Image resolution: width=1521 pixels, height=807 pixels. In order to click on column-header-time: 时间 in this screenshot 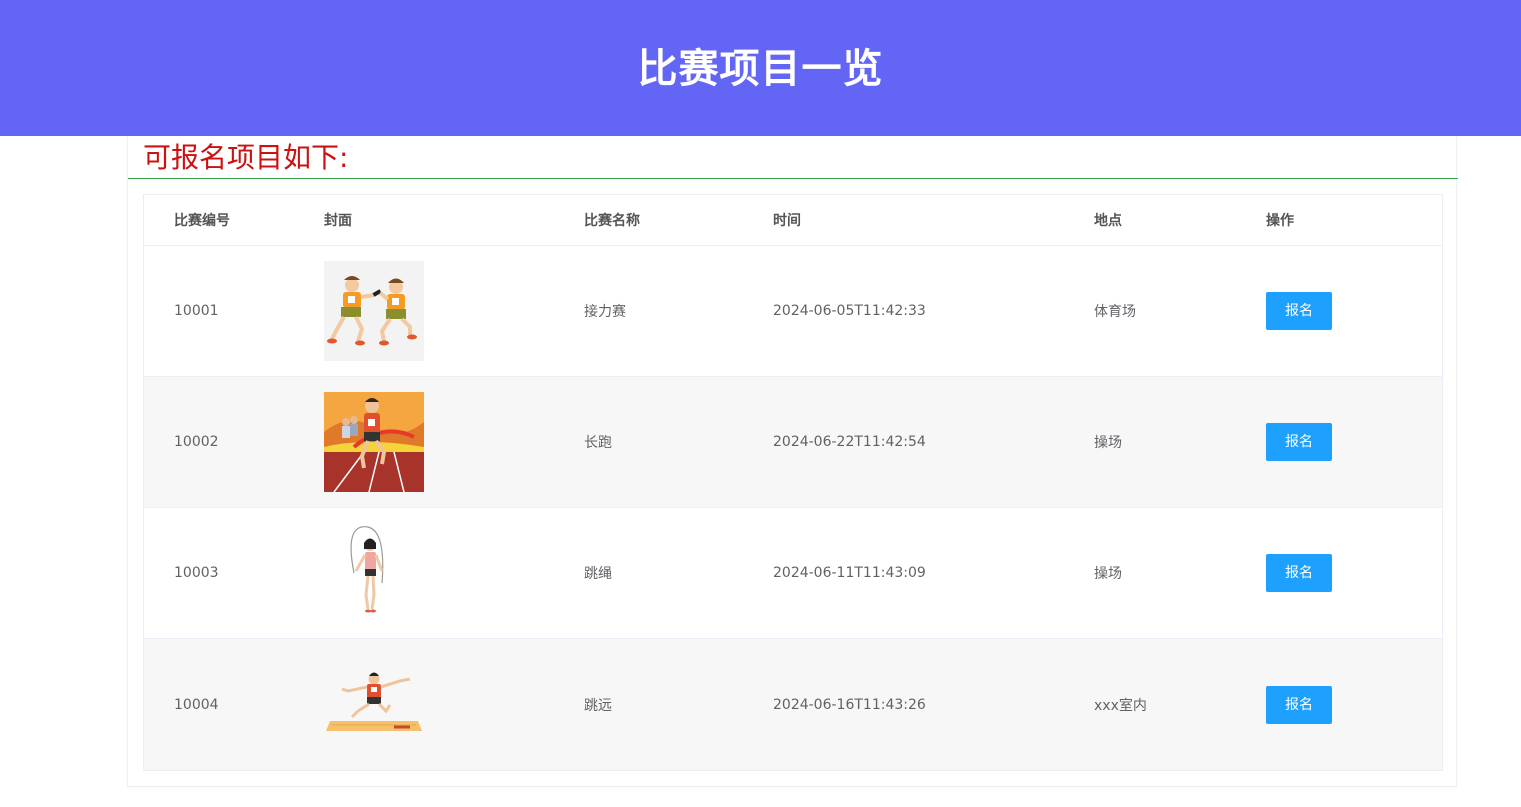, I will do `click(787, 221)`.